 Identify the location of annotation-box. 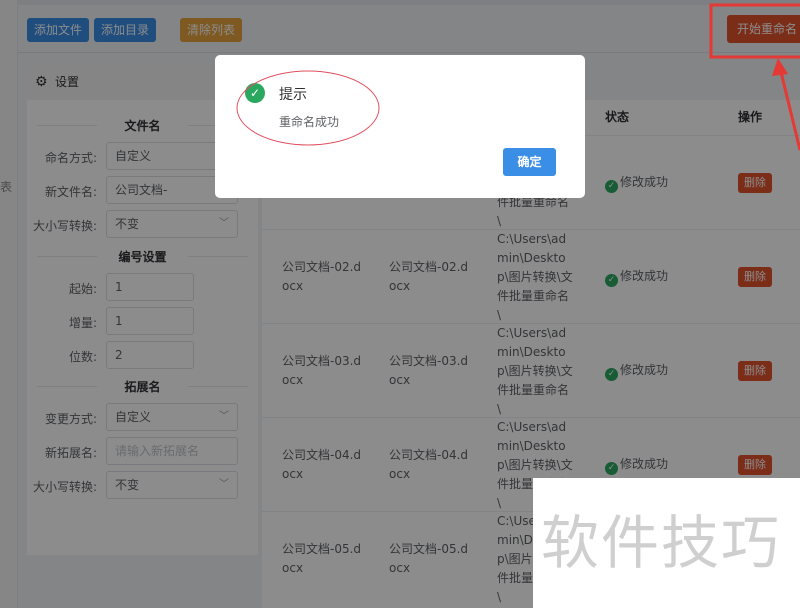
(754, 31).